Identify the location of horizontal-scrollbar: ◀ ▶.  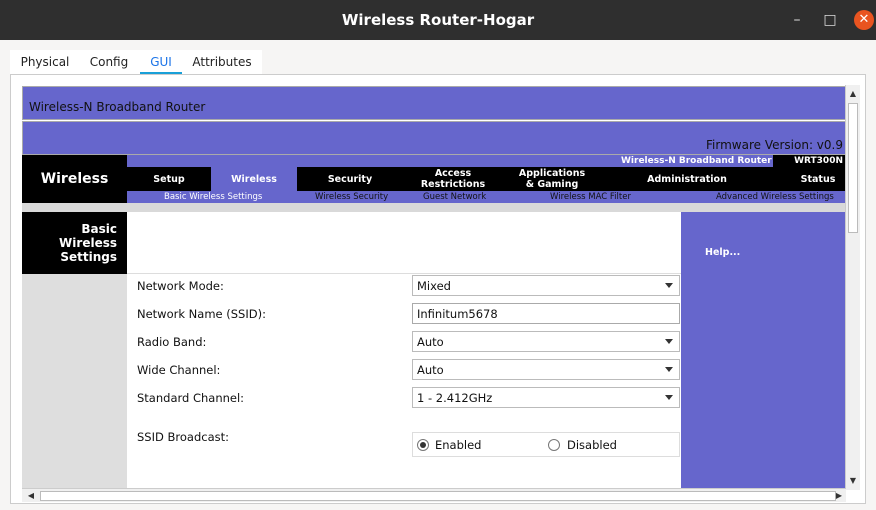
(434, 495).